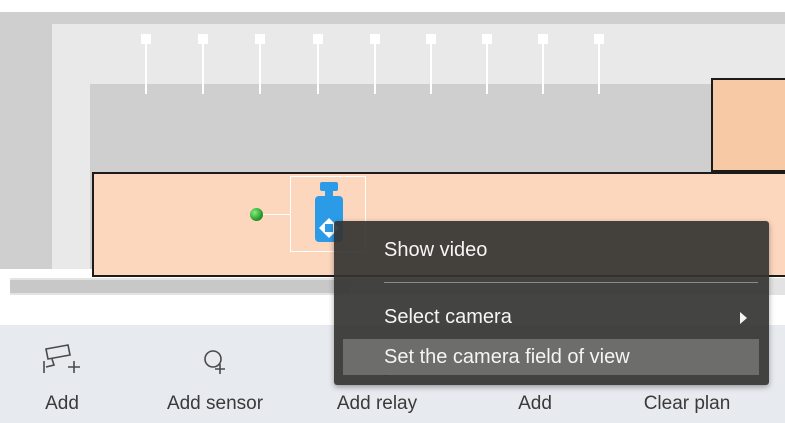 This screenshot has height=423, width=785. I want to click on menu-item-select-camera: Select camera, so click(551, 317).